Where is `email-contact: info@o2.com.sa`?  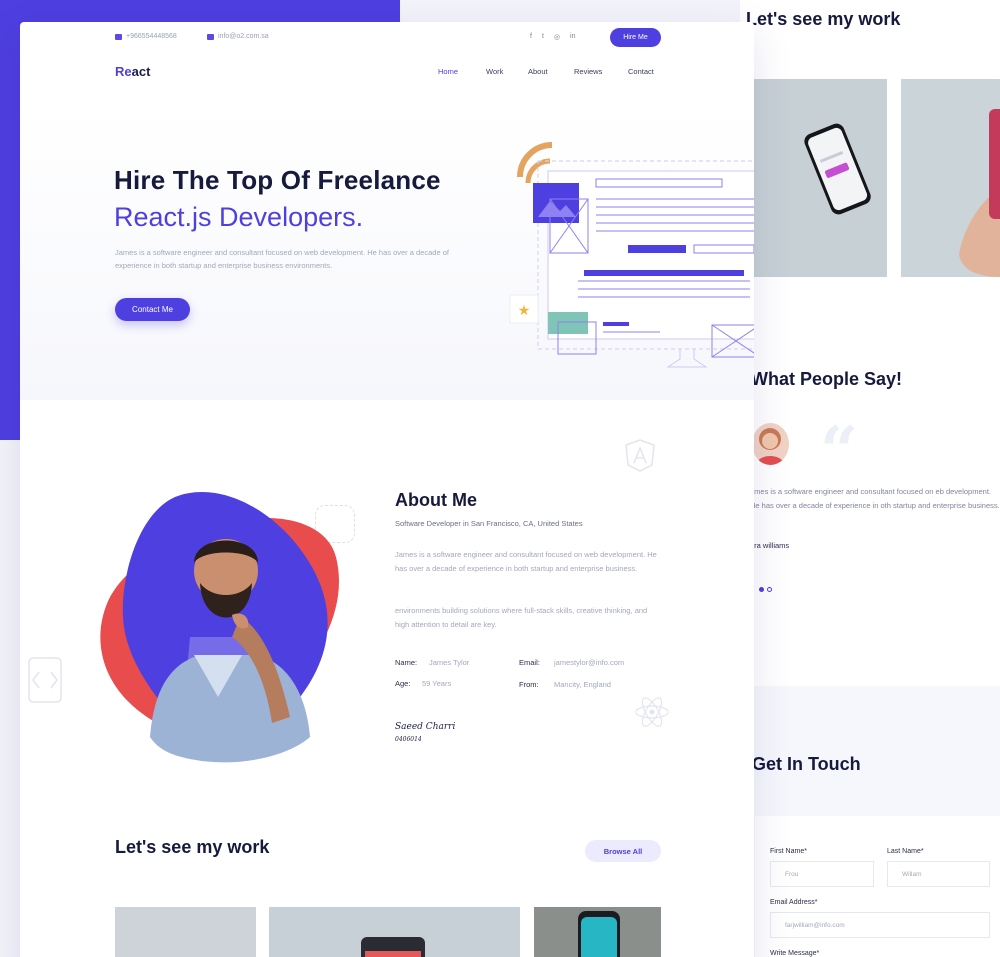 email-contact: info@o2.com.sa is located at coordinates (238, 36).